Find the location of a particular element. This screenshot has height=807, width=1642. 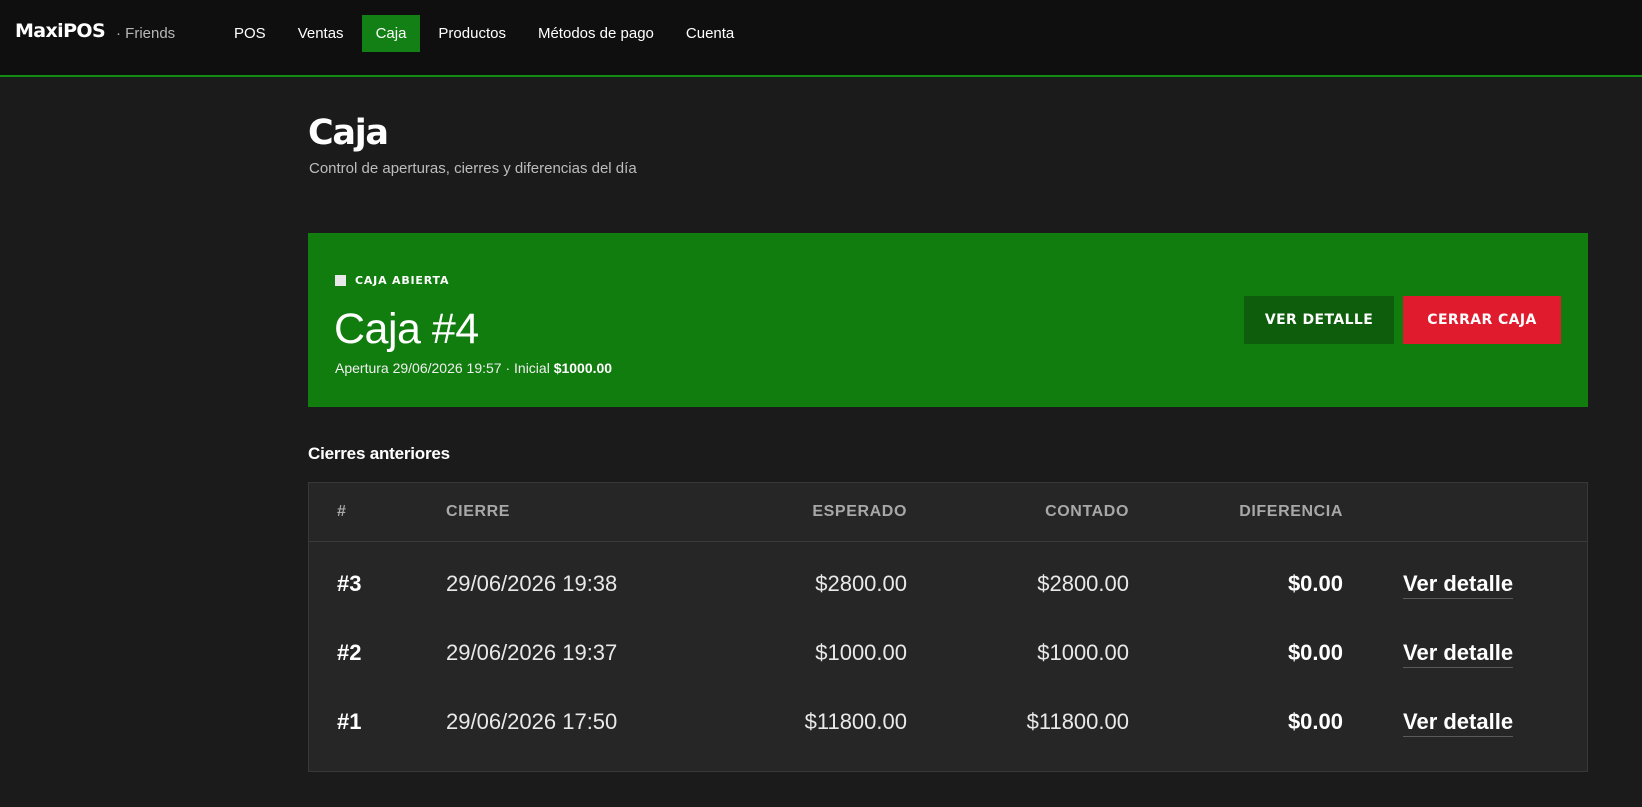

status-badge: CAJA ABIERTA is located at coordinates (392, 280).